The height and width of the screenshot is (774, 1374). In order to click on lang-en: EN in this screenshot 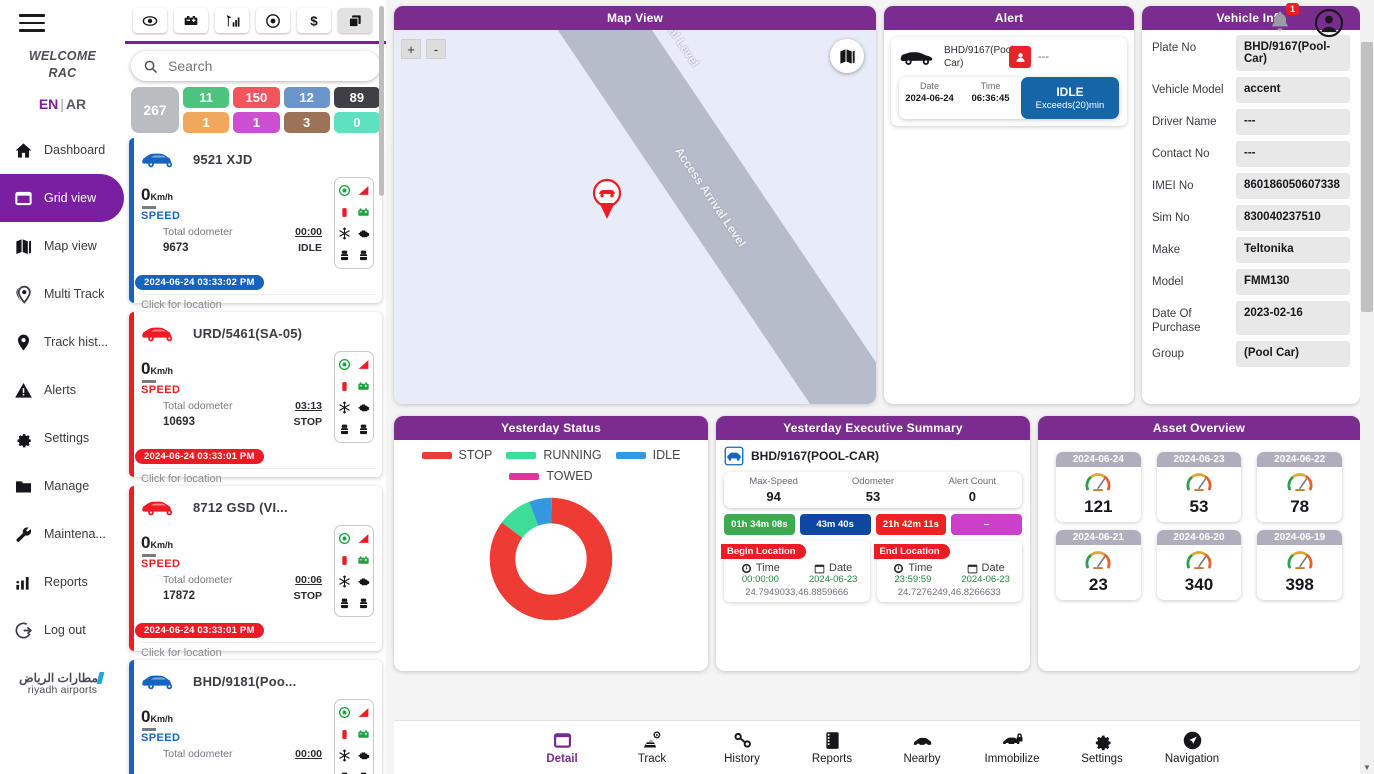, I will do `click(48, 104)`.